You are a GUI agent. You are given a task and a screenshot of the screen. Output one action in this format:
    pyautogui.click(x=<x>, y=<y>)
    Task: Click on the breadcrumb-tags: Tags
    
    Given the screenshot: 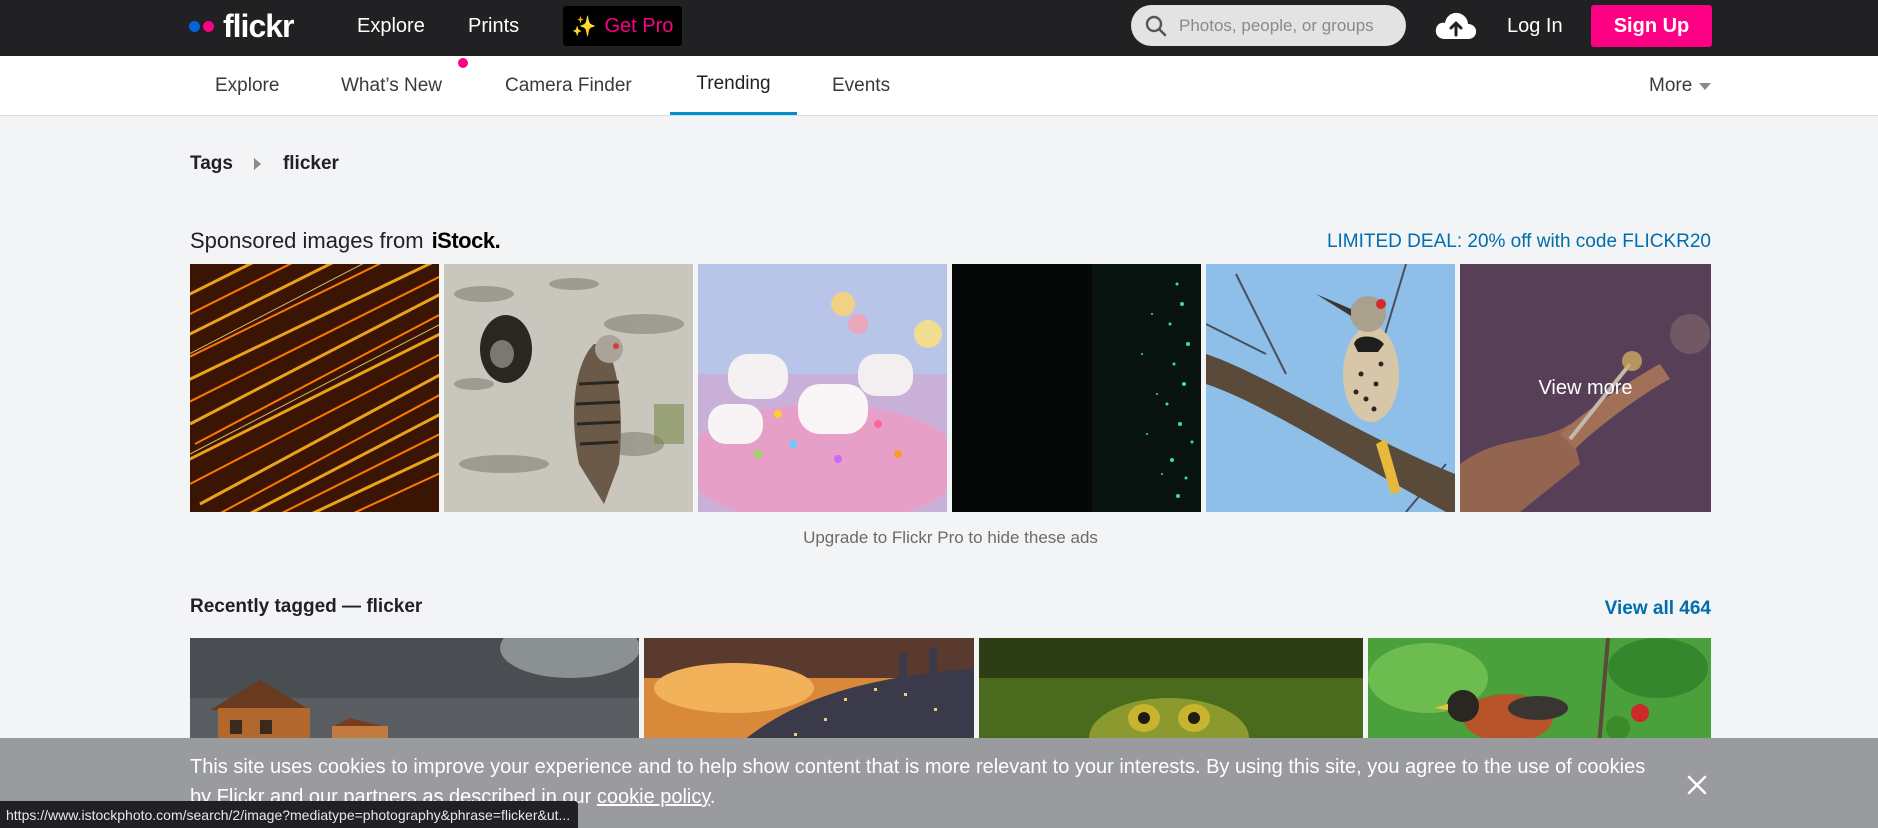 What is the action you would take?
    pyautogui.click(x=211, y=164)
    